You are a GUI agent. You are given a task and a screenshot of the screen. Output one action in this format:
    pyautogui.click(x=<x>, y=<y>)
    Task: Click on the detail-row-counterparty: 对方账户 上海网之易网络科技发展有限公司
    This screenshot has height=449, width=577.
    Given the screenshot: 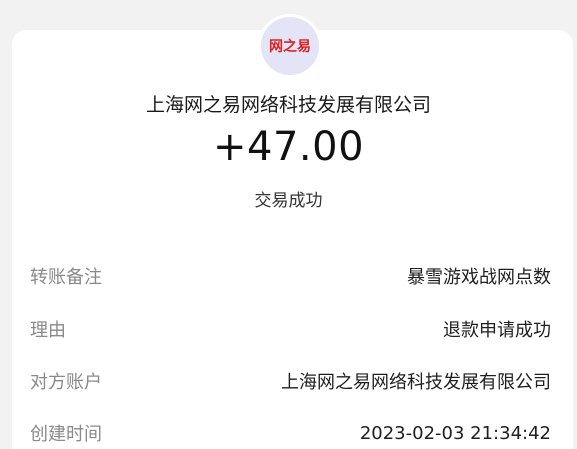 What is the action you would take?
    pyautogui.click(x=290, y=381)
    